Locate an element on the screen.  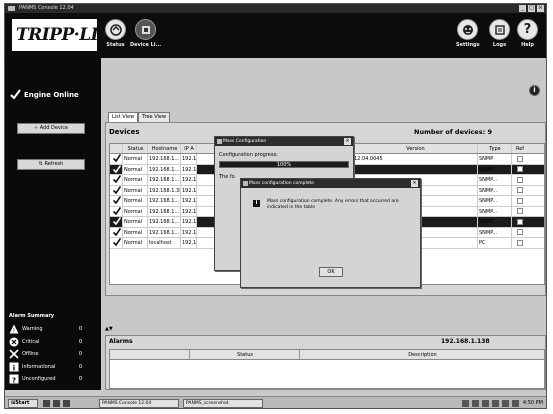
status-button-label: Status is located at coordinates (115, 45).